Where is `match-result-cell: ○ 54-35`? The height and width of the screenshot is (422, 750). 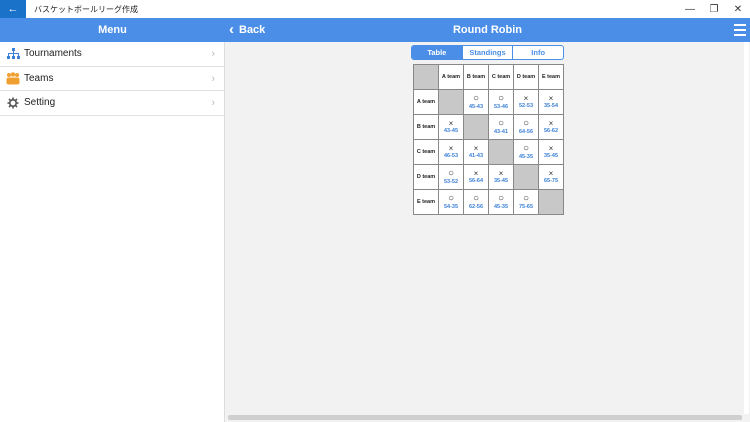
match-result-cell: ○ 54-35 is located at coordinates (451, 202).